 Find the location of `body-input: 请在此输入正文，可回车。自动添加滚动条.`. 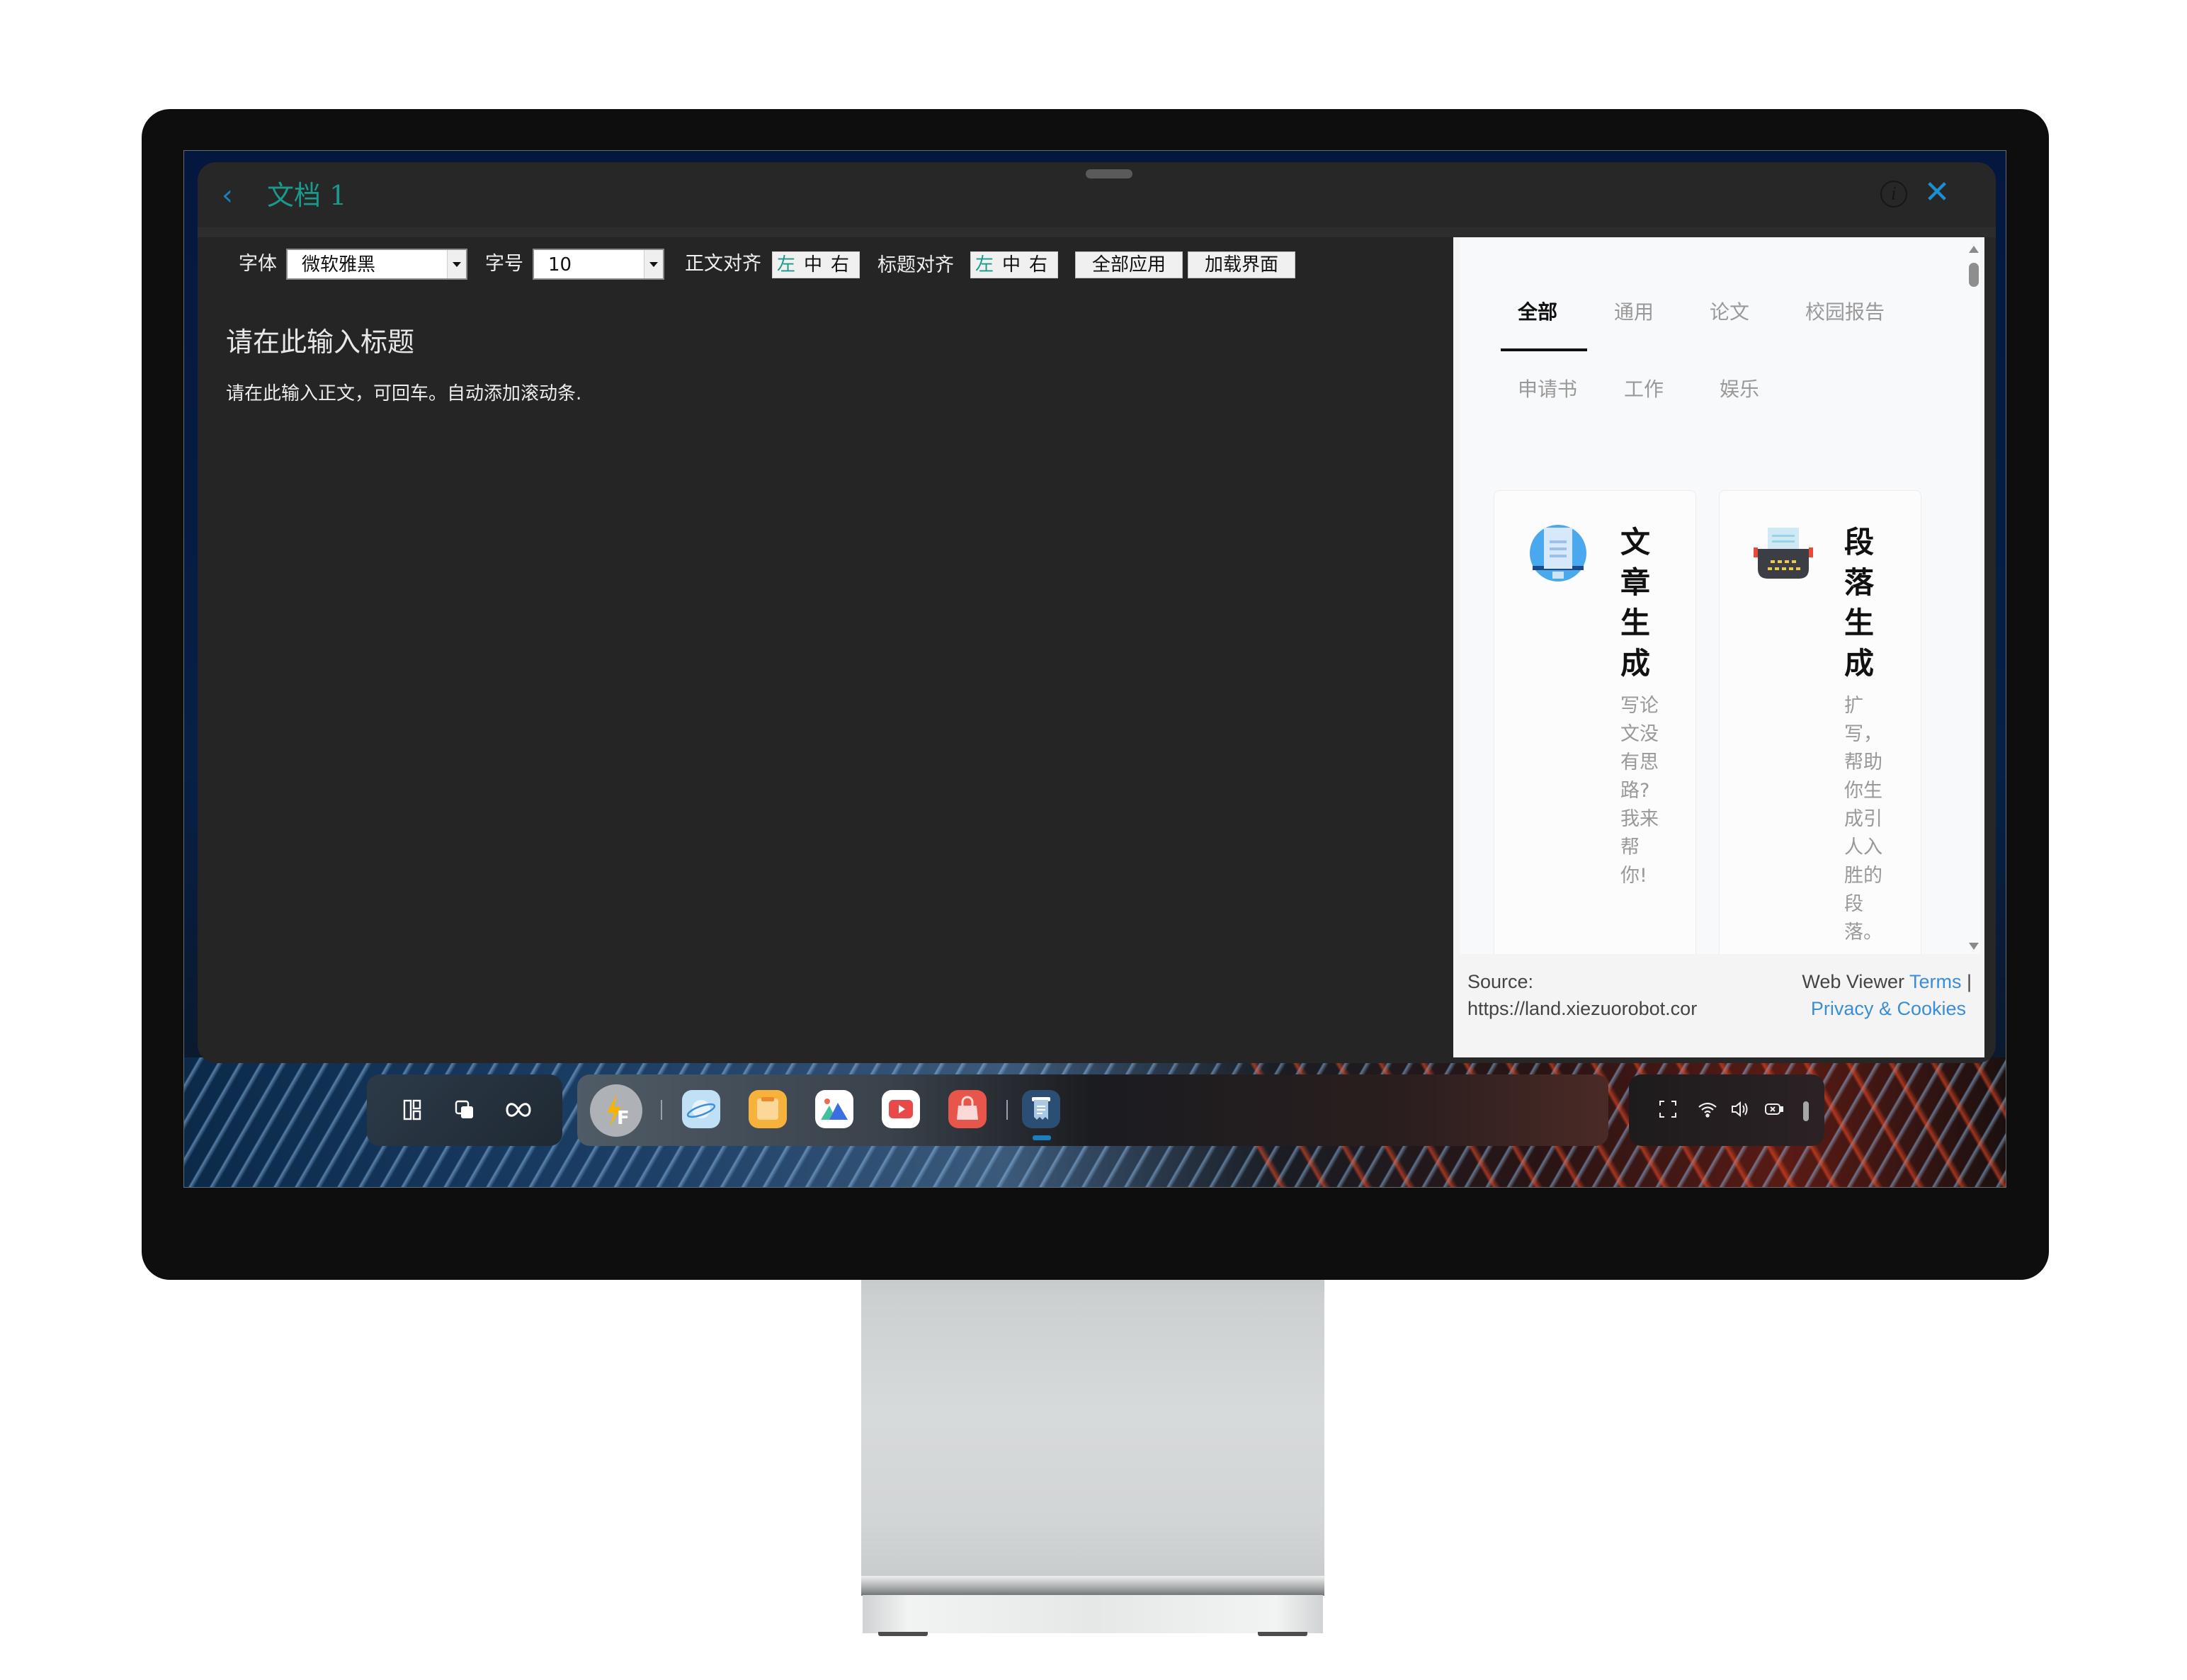

body-input: 请在此输入正文，可回车。自动添加滚动条. is located at coordinates (403, 394).